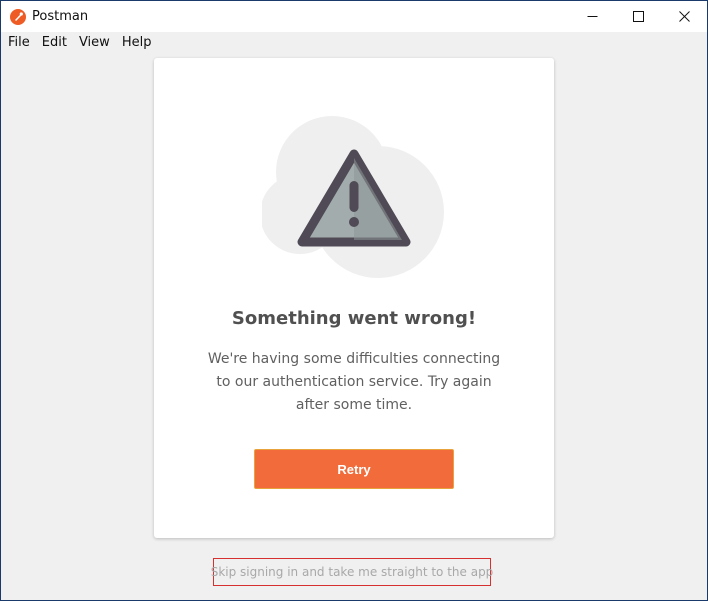 Image resolution: width=708 pixels, height=601 pixels. Describe the element at coordinates (354, 43) in the screenshot. I see `menu-bar: File Edit View Help` at that location.